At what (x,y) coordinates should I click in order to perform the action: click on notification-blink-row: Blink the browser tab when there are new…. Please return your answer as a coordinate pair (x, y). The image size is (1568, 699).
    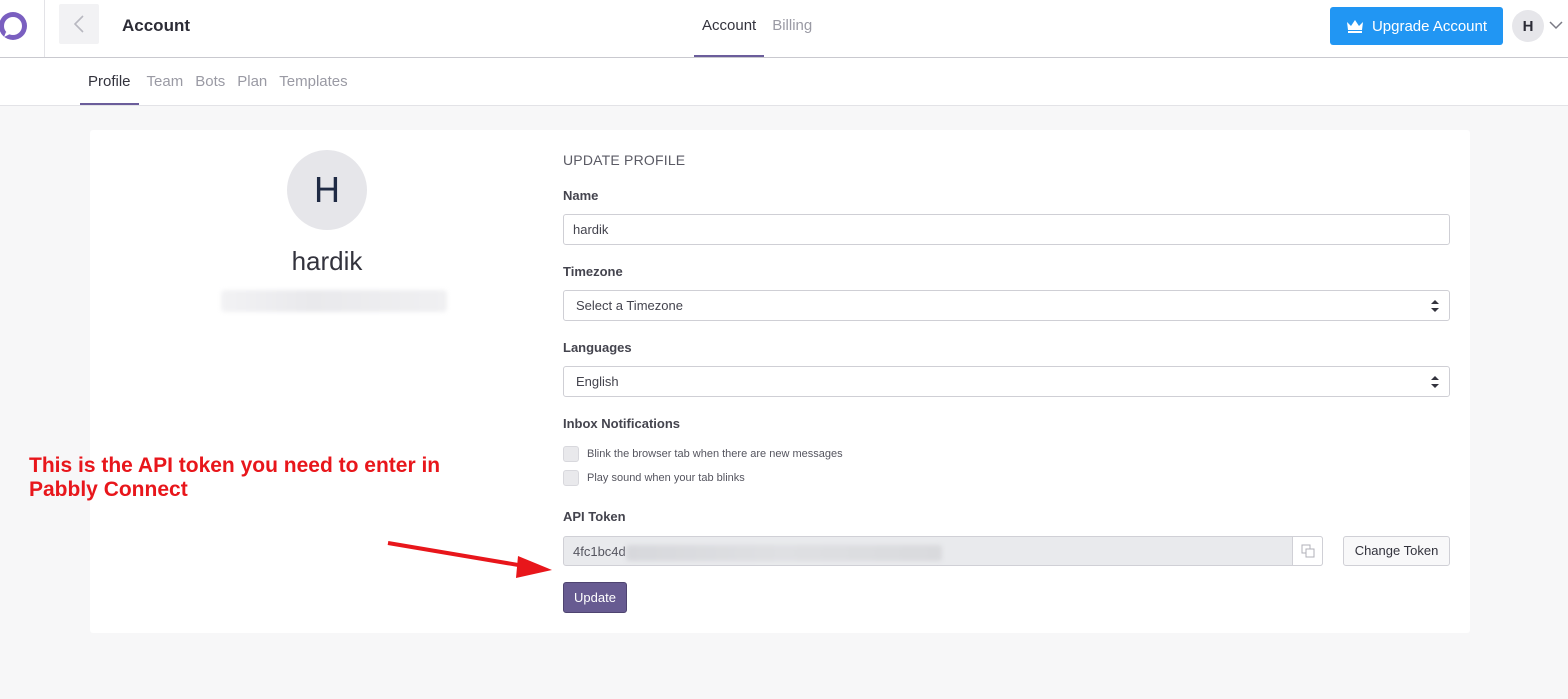
    Looking at the image, I should click on (703, 454).